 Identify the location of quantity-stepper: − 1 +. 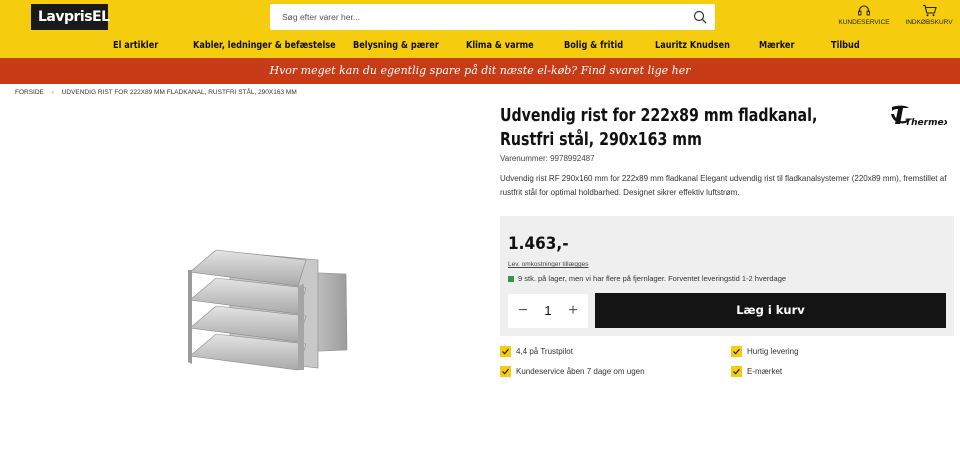
(548, 311).